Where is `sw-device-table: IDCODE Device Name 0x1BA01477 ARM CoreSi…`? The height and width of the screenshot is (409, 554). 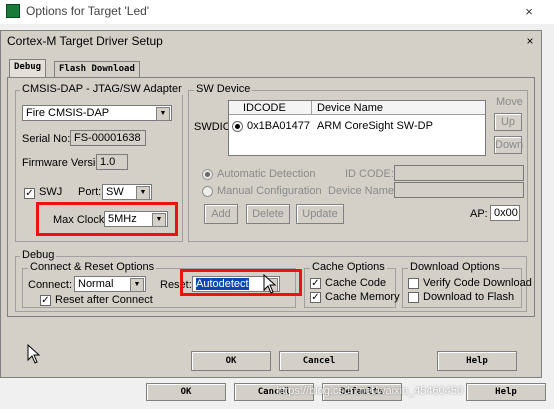
sw-device-table: IDCODE Device Name 0x1BA01477 ARM CoreSi… is located at coordinates (357, 128).